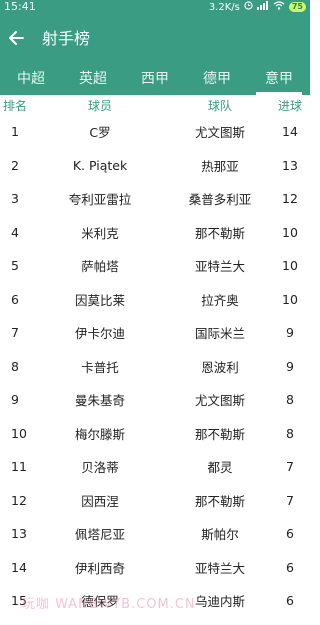 Image resolution: width=320 pixels, height=625 pixels. What do you see at coordinates (100, 165) in the screenshot?
I see `player-cell: K. Piątek` at bounding box center [100, 165].